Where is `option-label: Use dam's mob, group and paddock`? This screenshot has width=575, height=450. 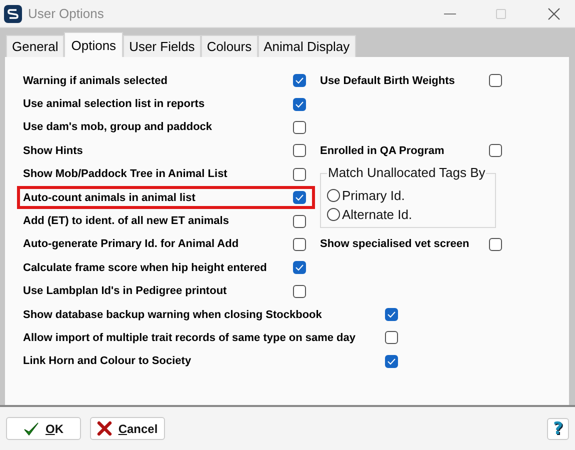
option-label: Use dam's mob, group and paddock is located at coordinates (118, 127).